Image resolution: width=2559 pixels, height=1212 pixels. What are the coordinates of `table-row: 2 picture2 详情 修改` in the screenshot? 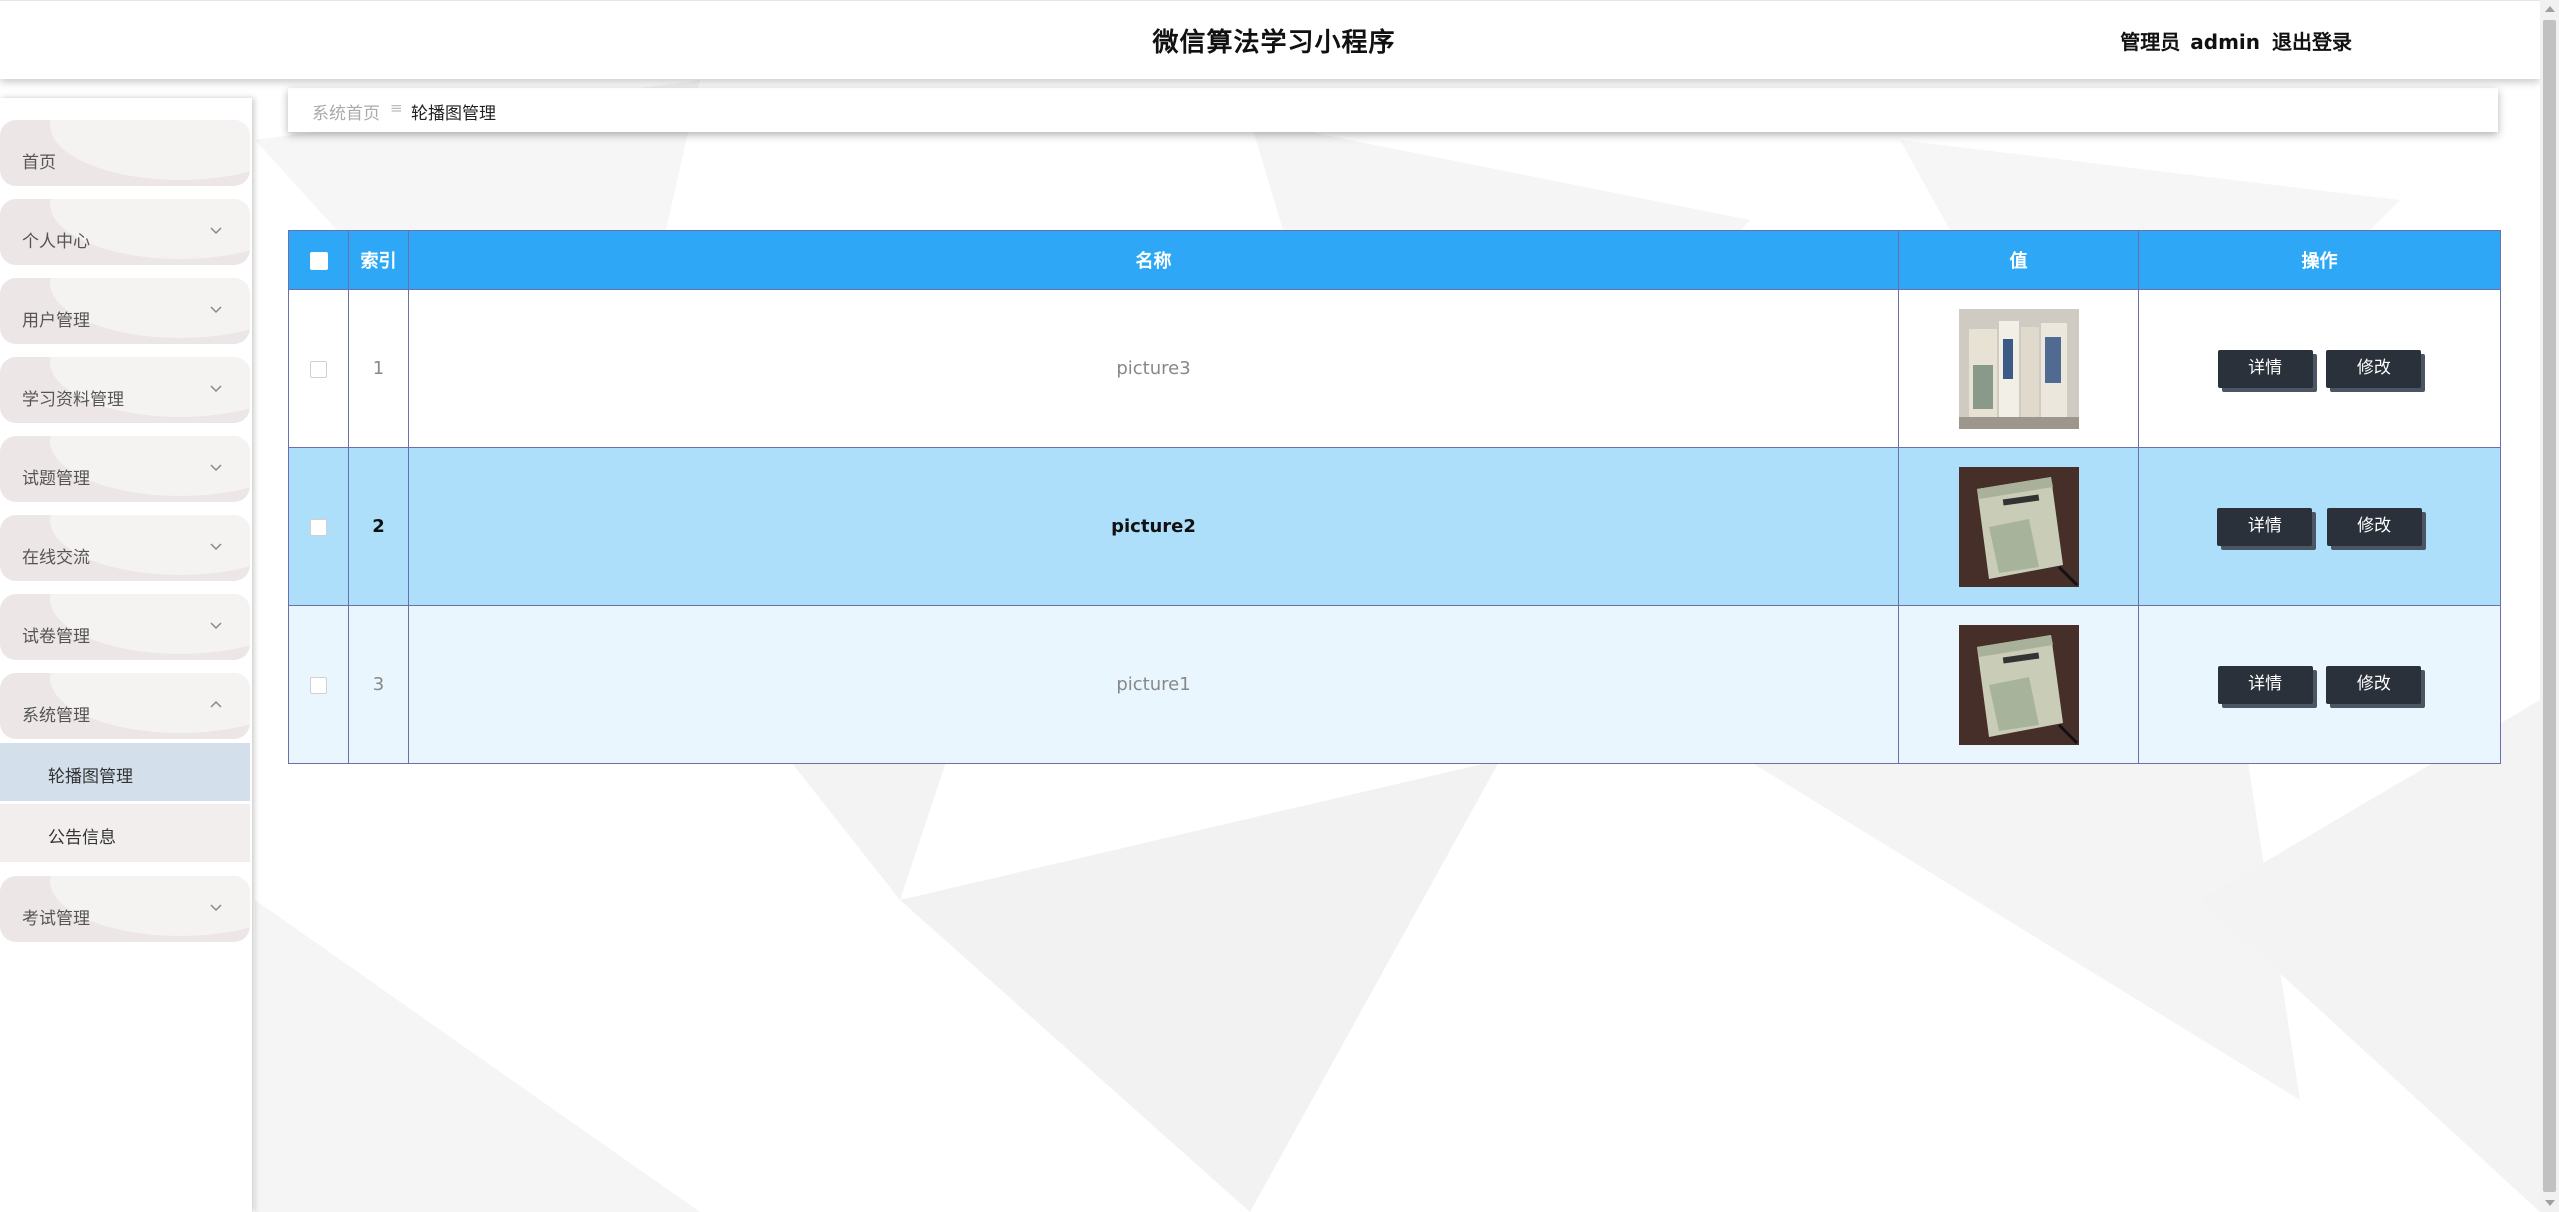 It's located at (1394, 526).